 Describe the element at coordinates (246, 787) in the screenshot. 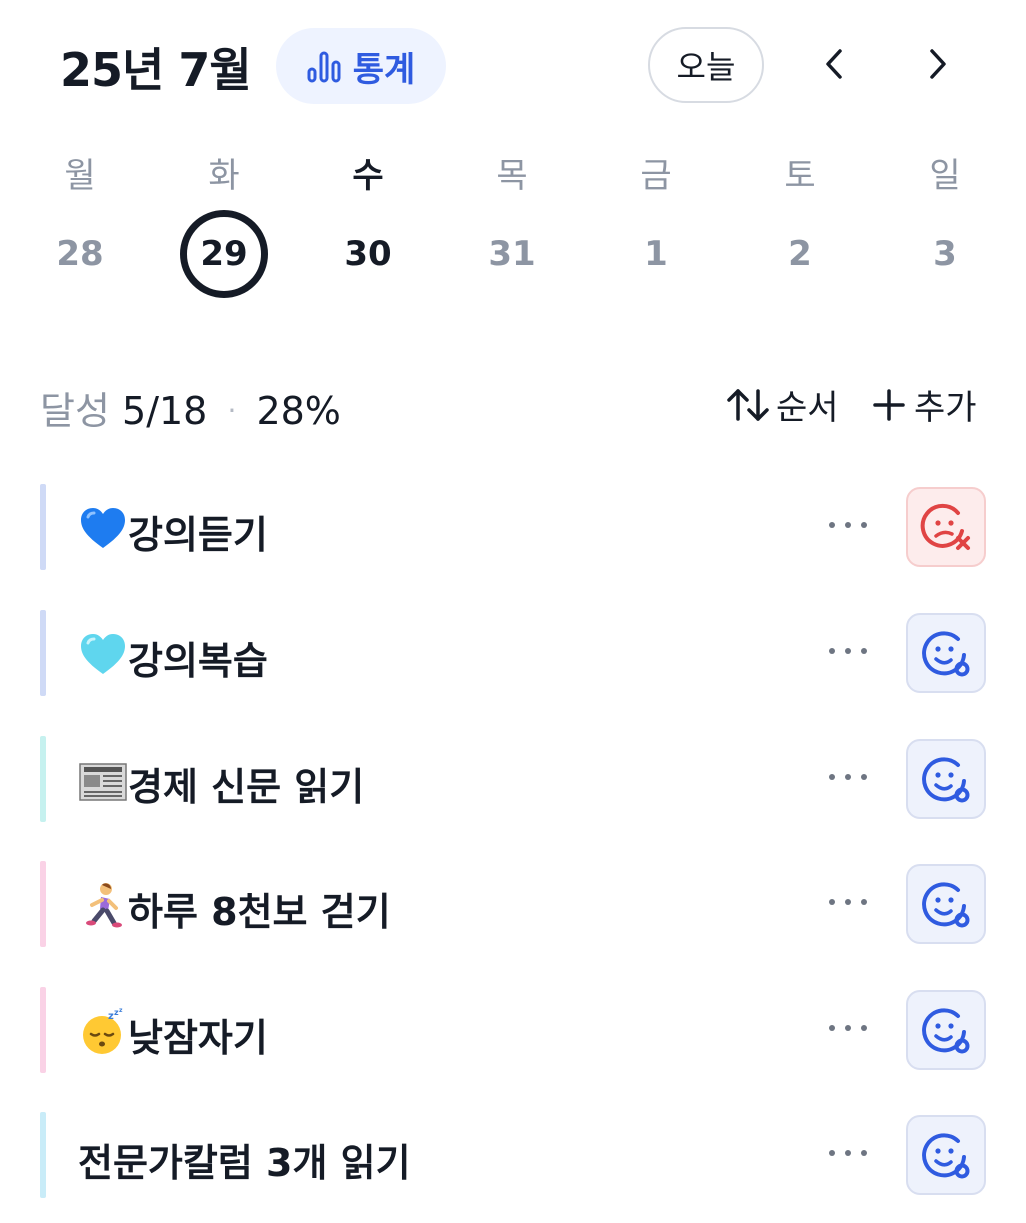

I see `habit-name: 경제 신문 읽기` at that location.